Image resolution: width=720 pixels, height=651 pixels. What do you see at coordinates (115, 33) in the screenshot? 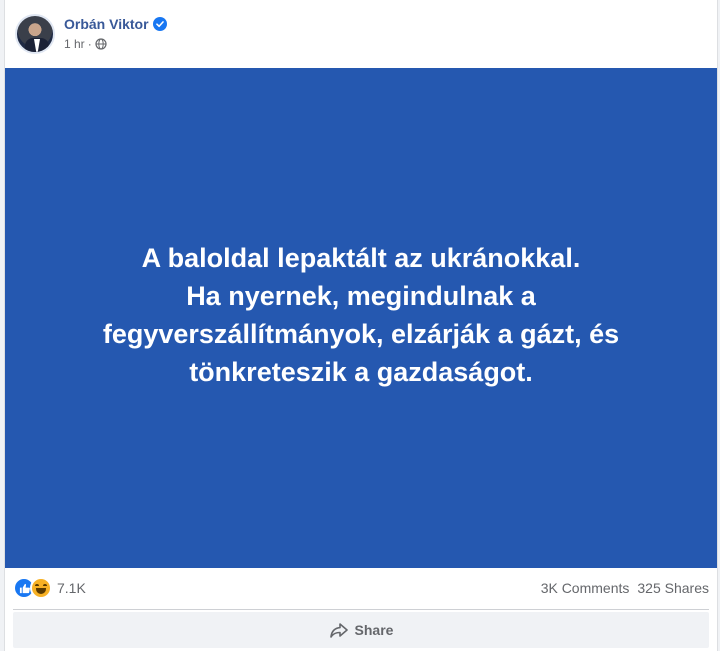
I see `post-meta: Orbán Viktor 1 hr ·` at bounding box center [115, 33].